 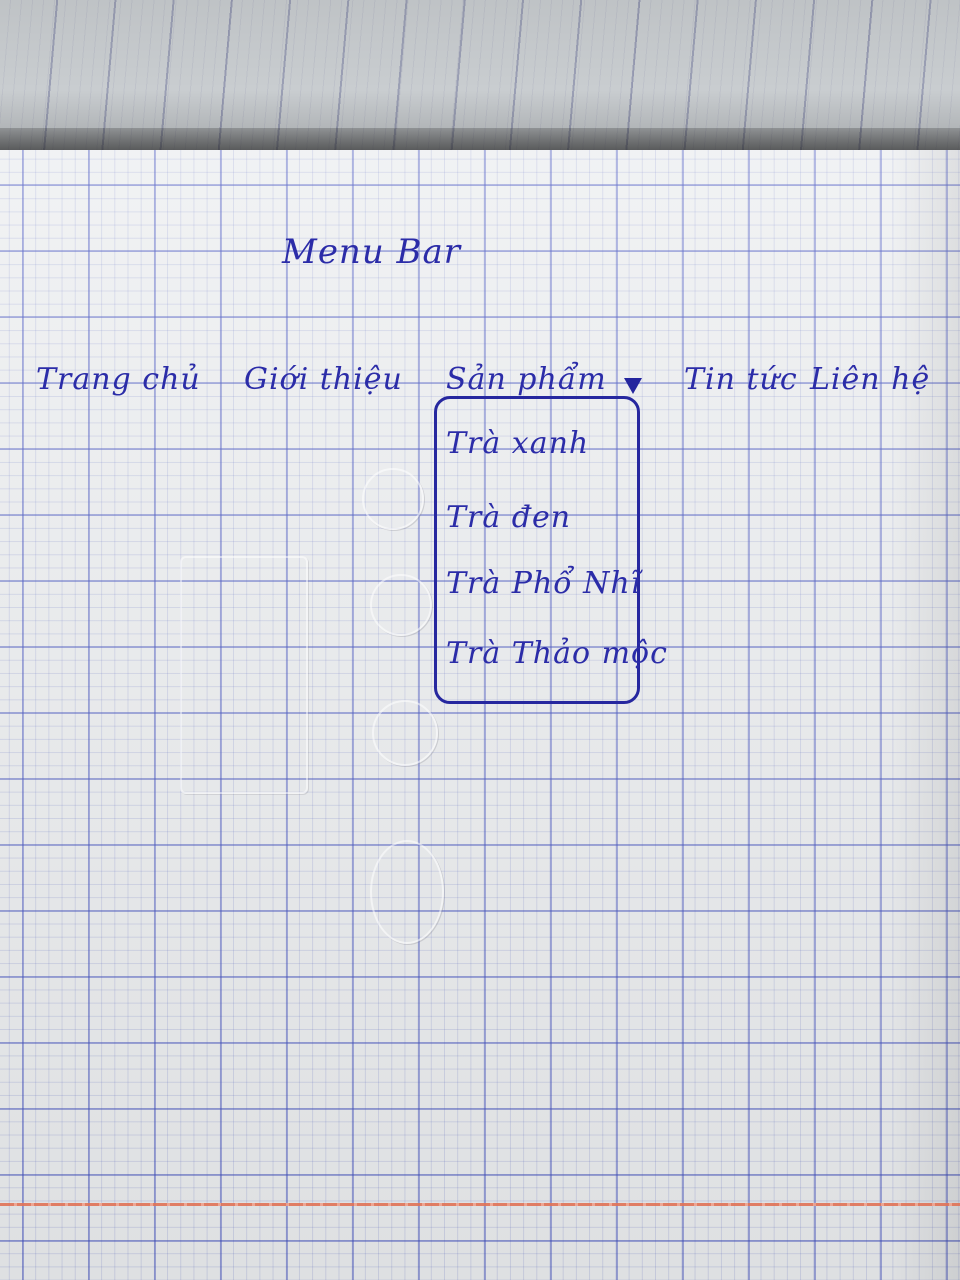 What do you see at coordinates (244, 675) in the screenshot?
I see `embossed-rectangle` at bounding box center [244, 675].